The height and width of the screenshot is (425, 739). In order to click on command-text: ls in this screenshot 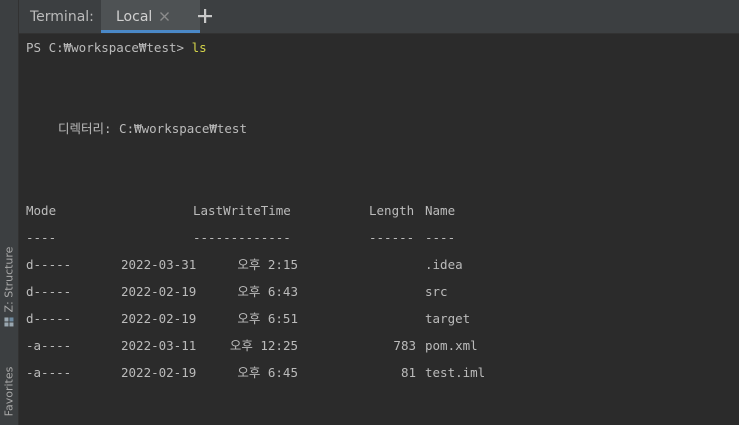, I will do `click(199, 47)`.